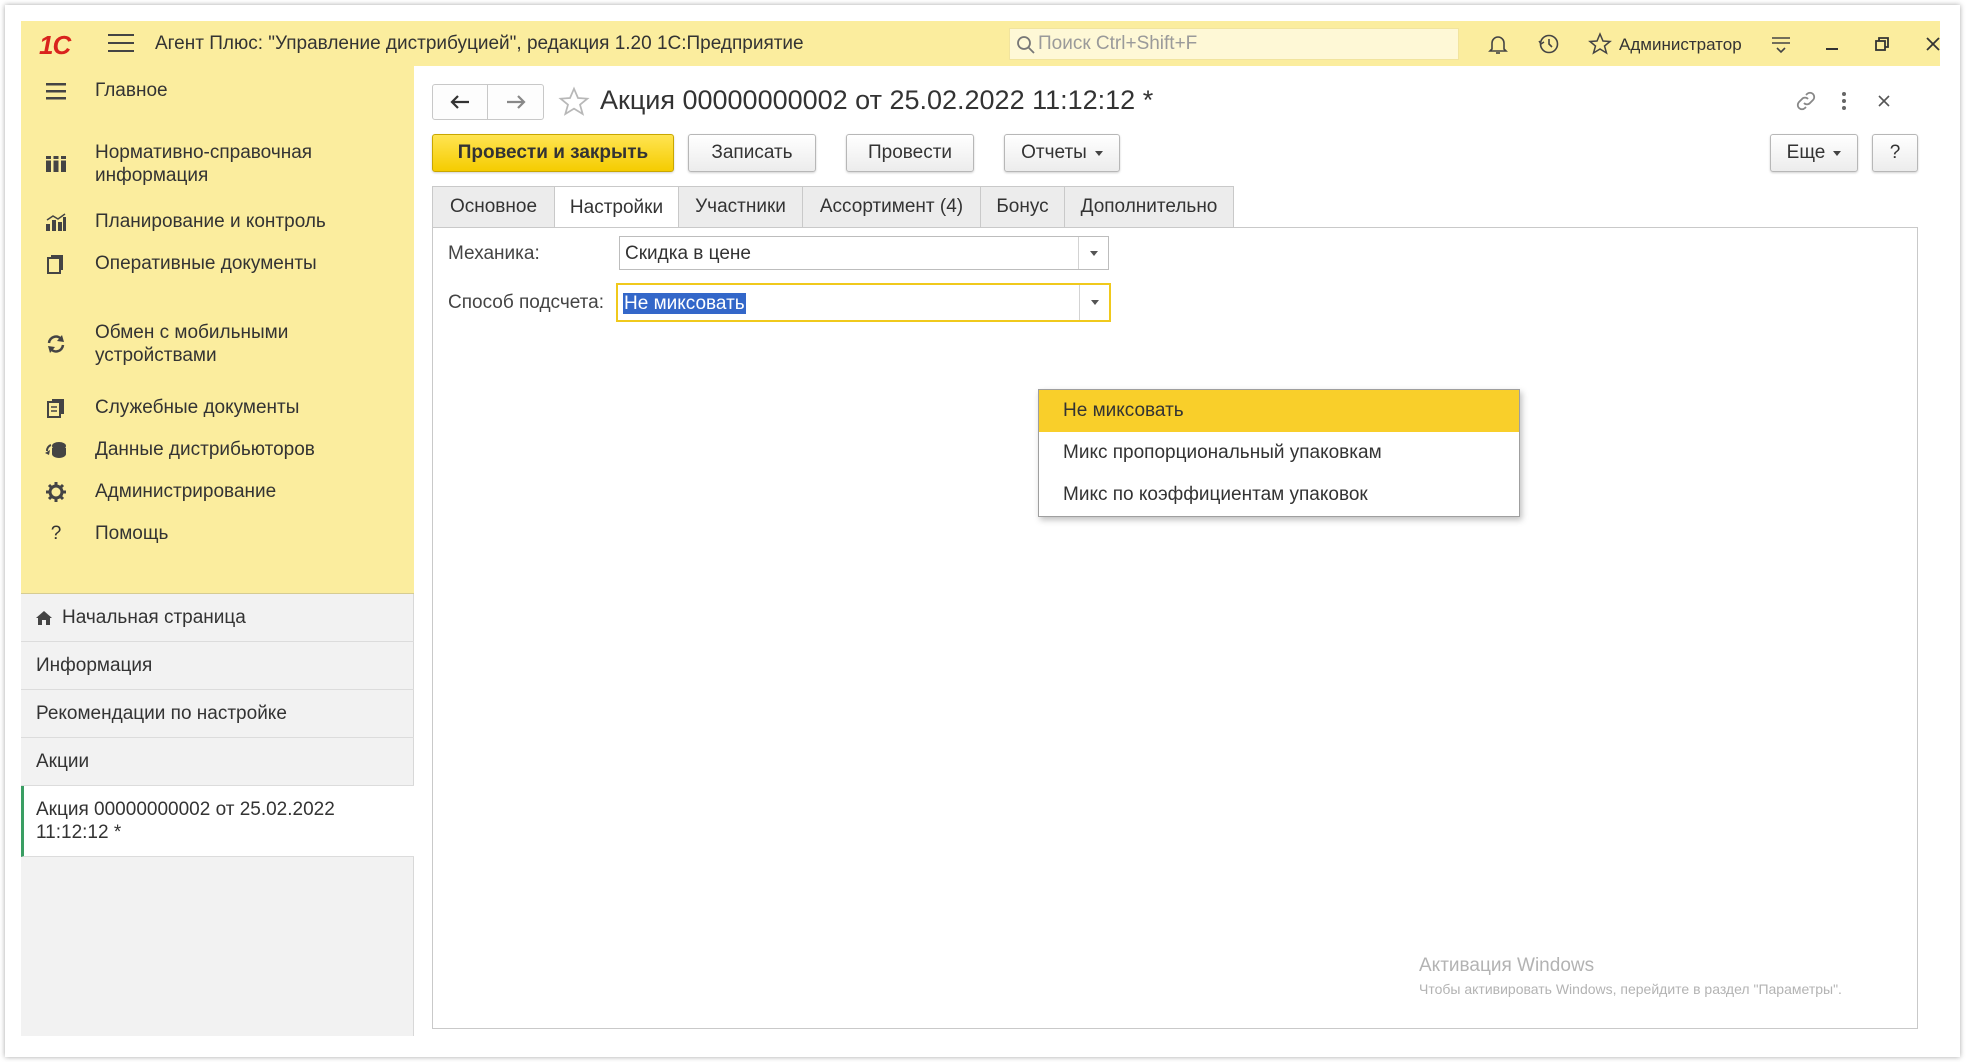  Describe the element at coordinates (204, 164) in the screenshot. I see `section-label: Нормативно-справочная информация` at that location.